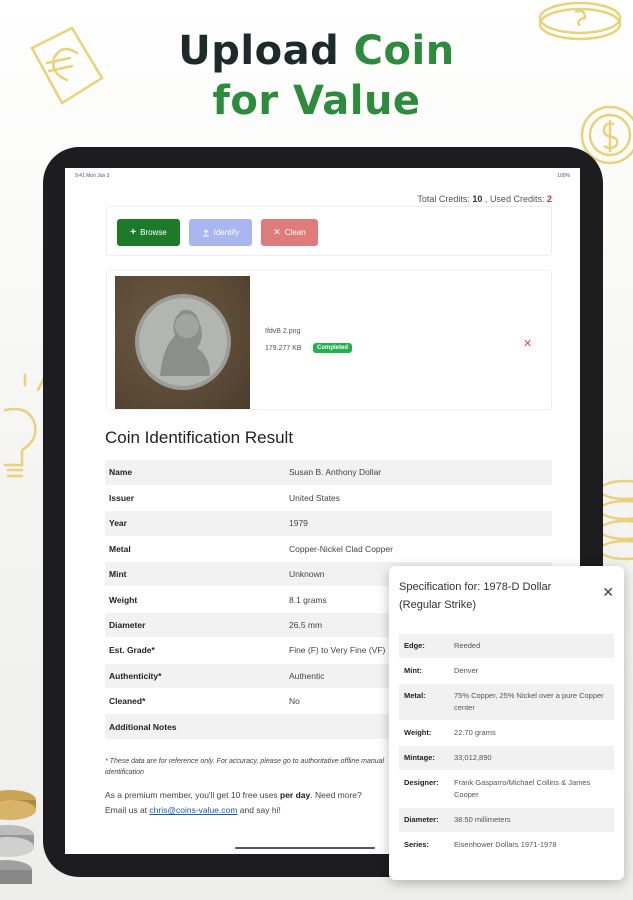 The image size is (633, 900). What do you see at coordinates (195, 726) in the screenshot?
I see `row-key: Additional Notes` at bounding box center [195, 726].